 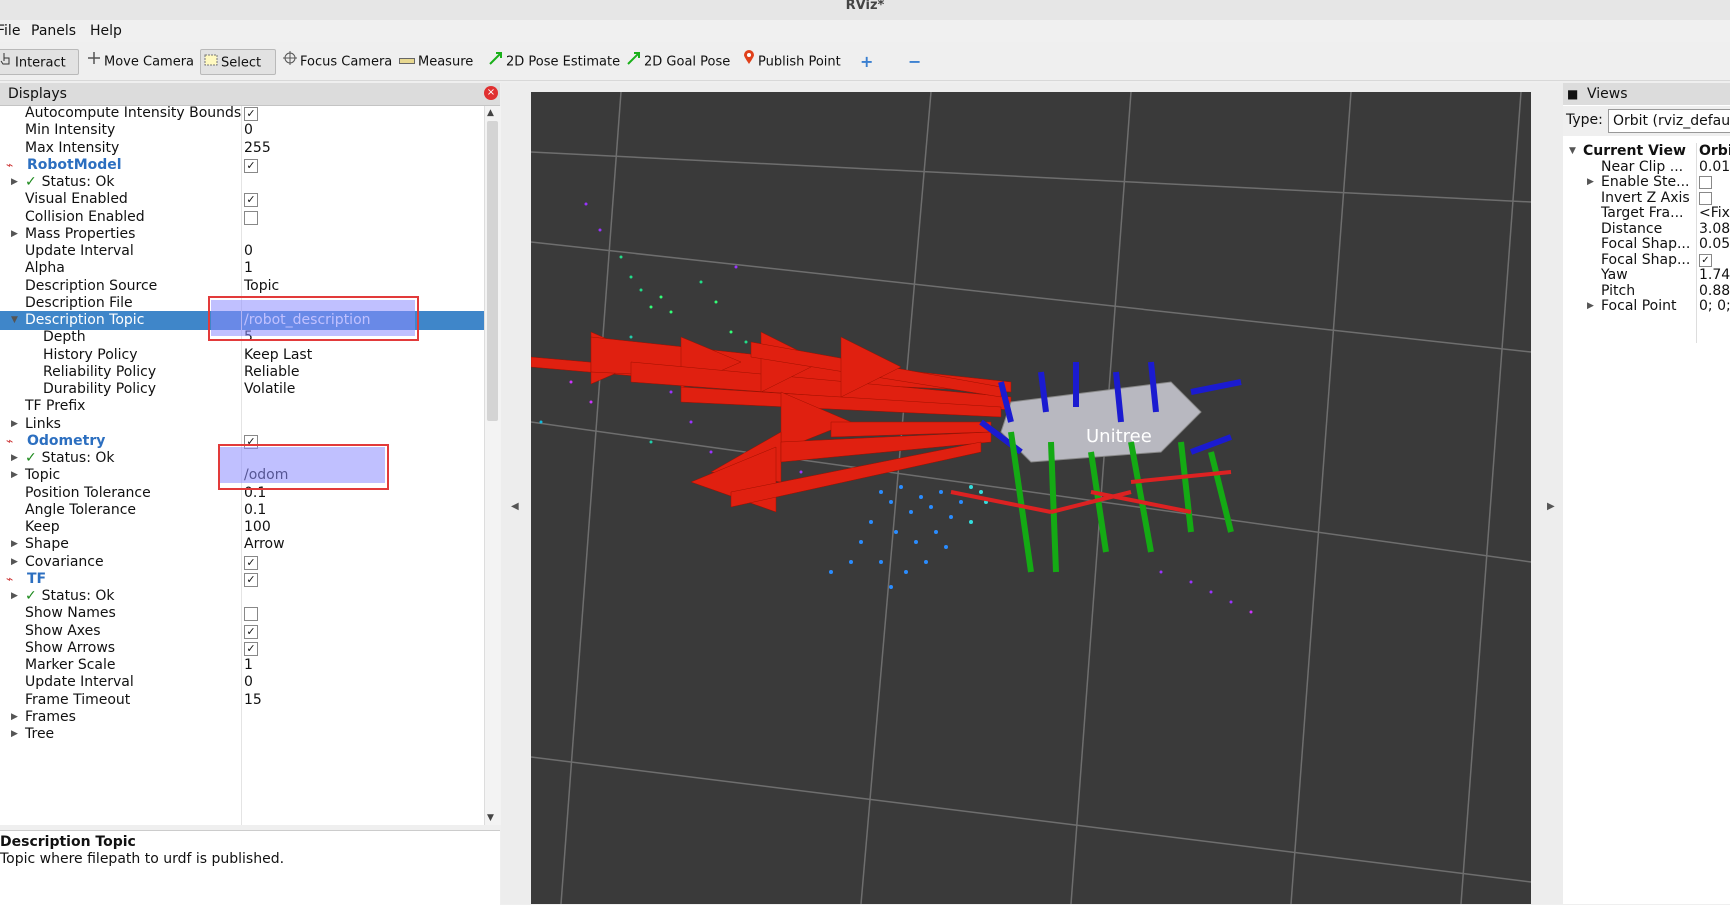 What do you see at coordinates (1646, 244) in the screenshot?
I see `view-property-row: Focal Shap... 0.05` at bounding box center [1646, 244].